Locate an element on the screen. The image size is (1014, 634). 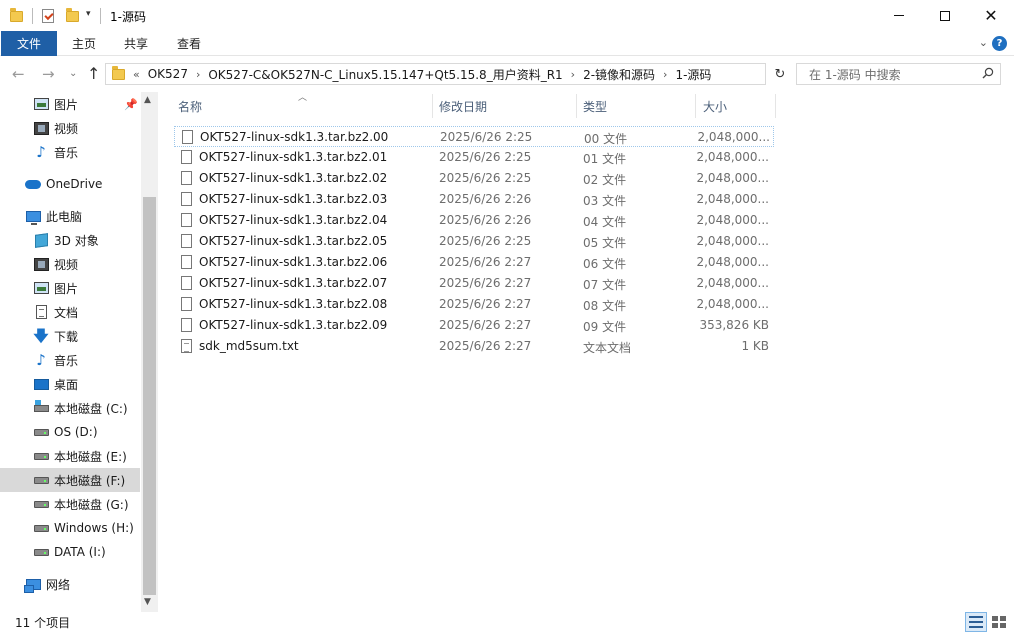
details-view-button is located at coordinates (976, 622).